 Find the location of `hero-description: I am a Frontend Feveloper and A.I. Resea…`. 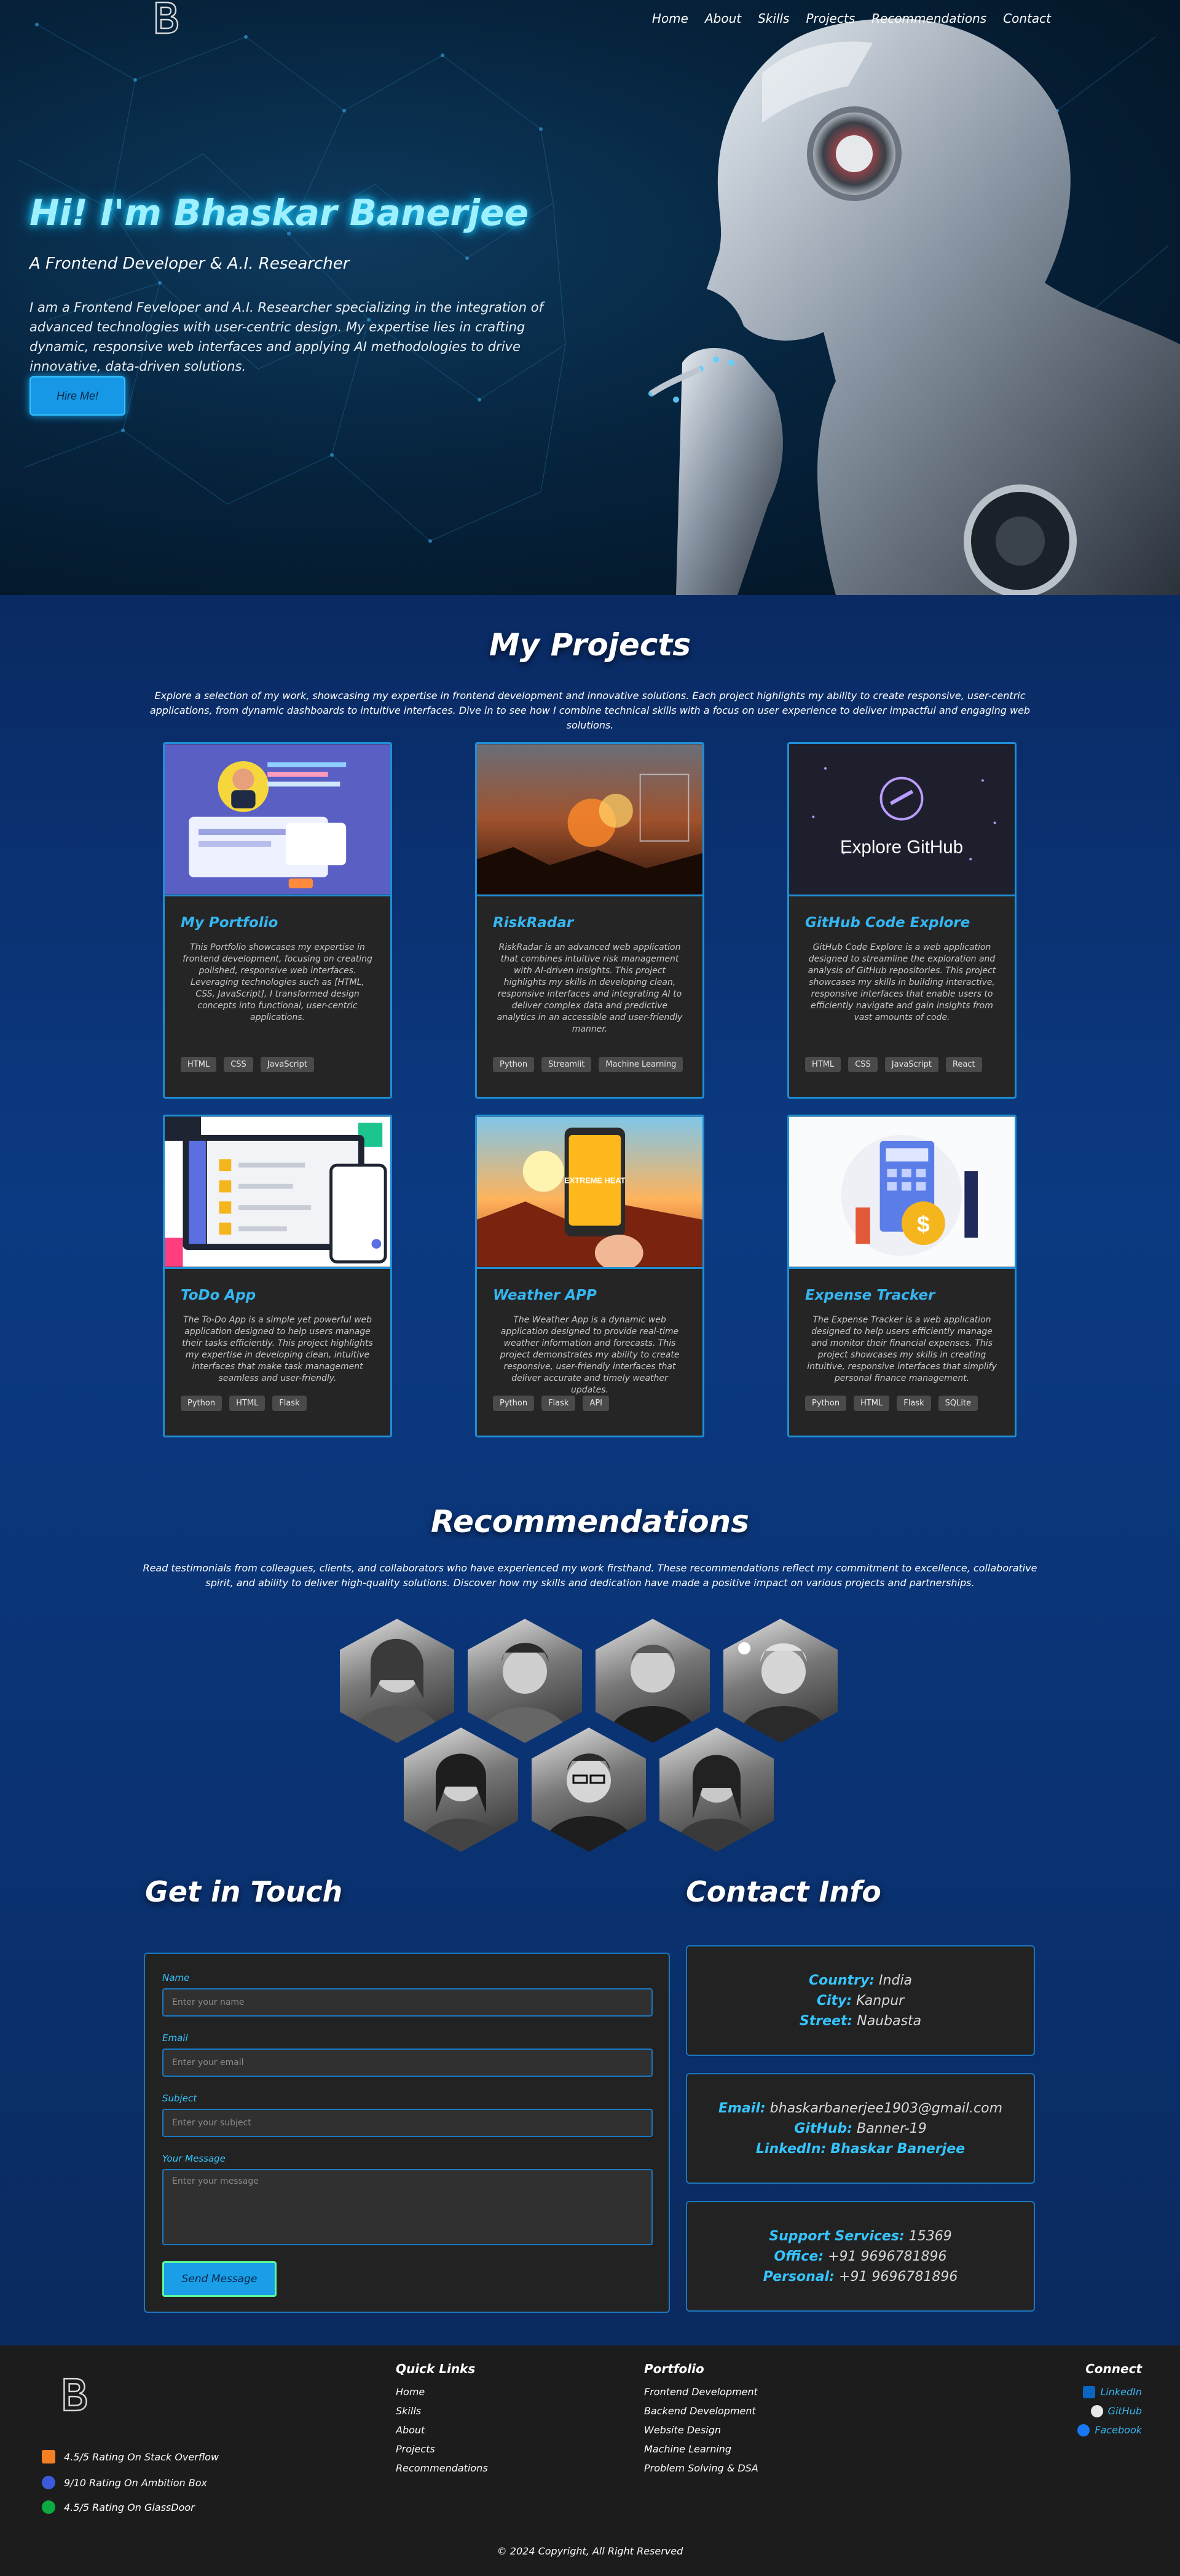

hero-description: I am a Frontend Feveloper and A.I. Resea… is located at coordinates (287, 337).